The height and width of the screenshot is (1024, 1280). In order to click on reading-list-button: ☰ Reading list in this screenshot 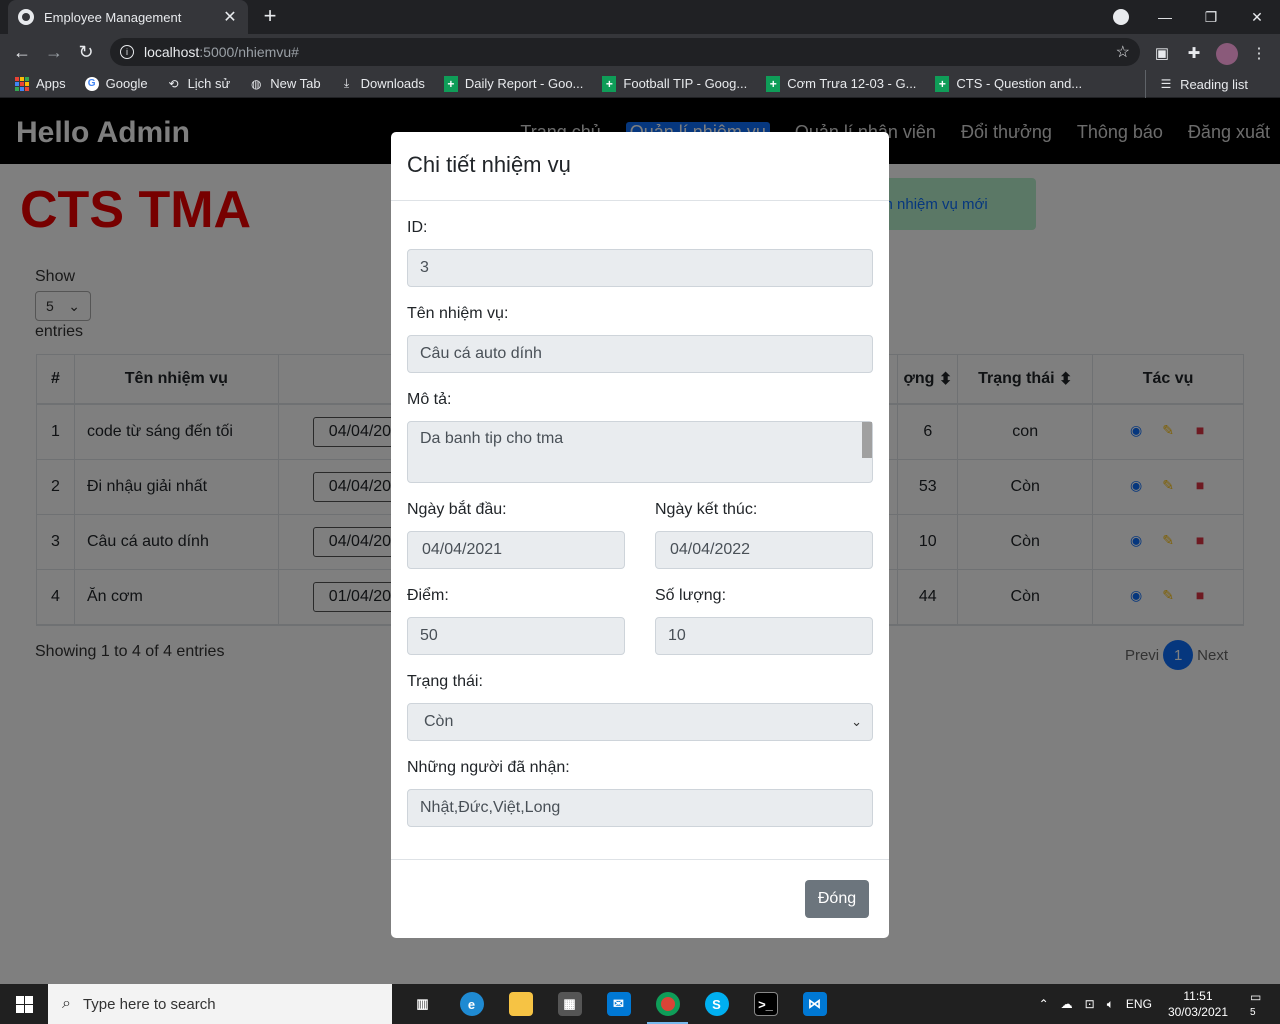, I will do `click(1196, 84)`.